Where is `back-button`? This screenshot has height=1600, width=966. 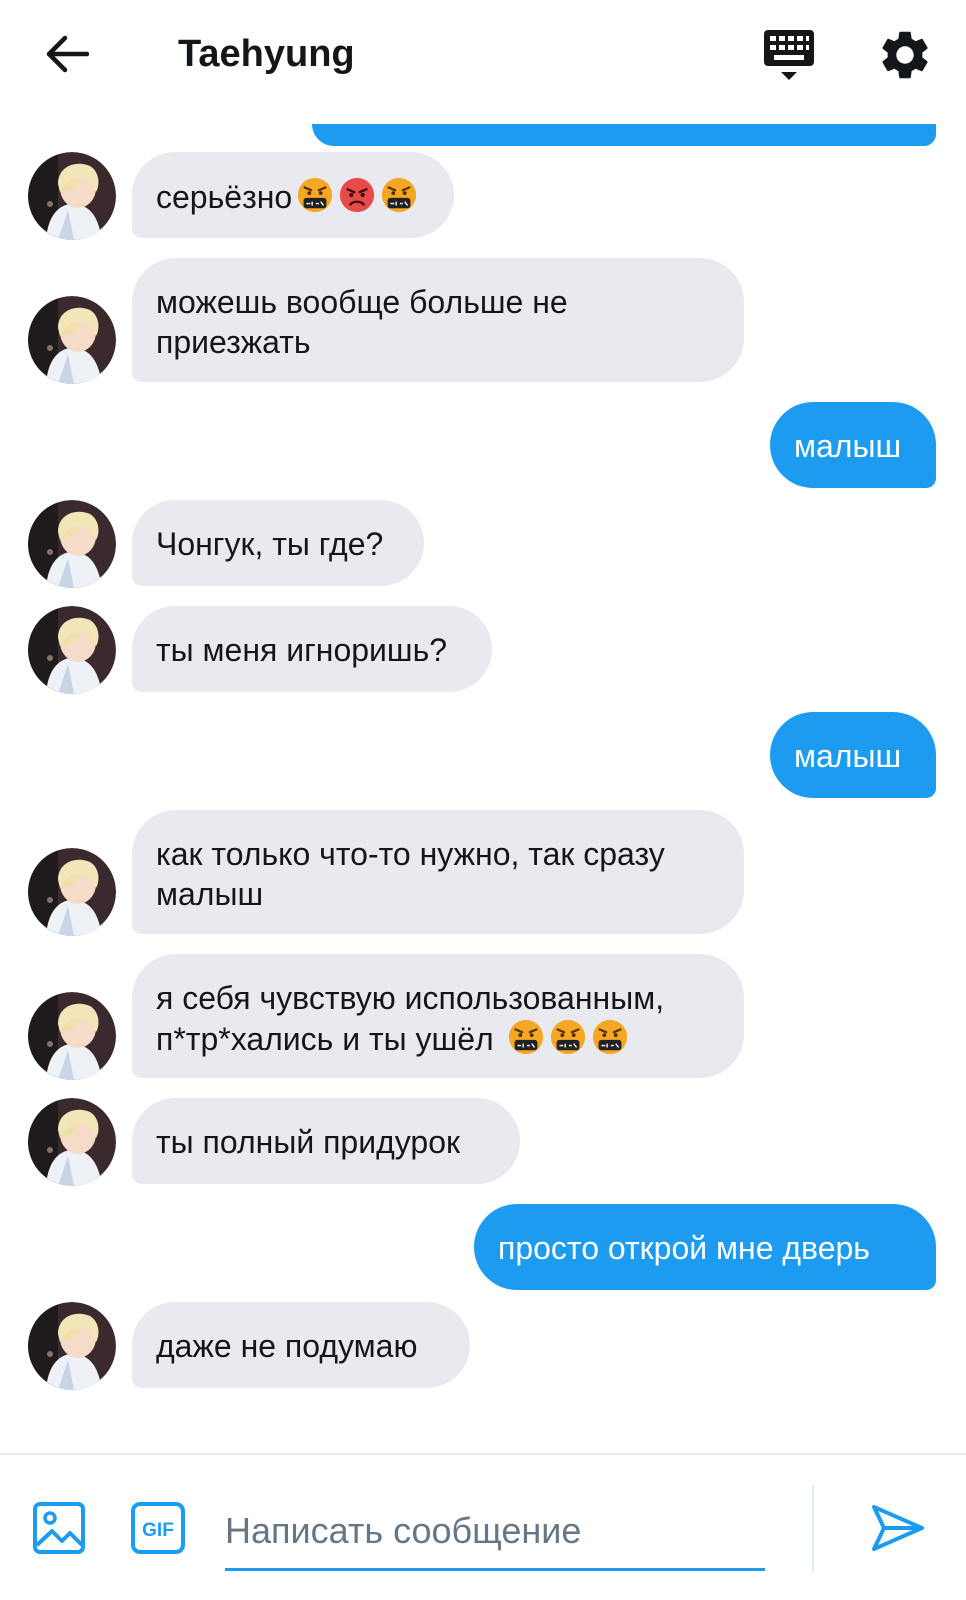 back-button is located at coordinates (67, 54).